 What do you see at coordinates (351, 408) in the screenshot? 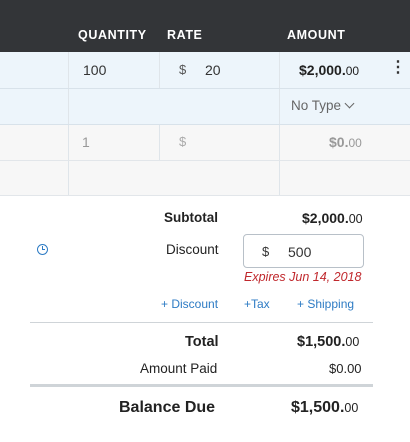
I see `balance-due-value-cents: 00` at bounding box center [351, 408].